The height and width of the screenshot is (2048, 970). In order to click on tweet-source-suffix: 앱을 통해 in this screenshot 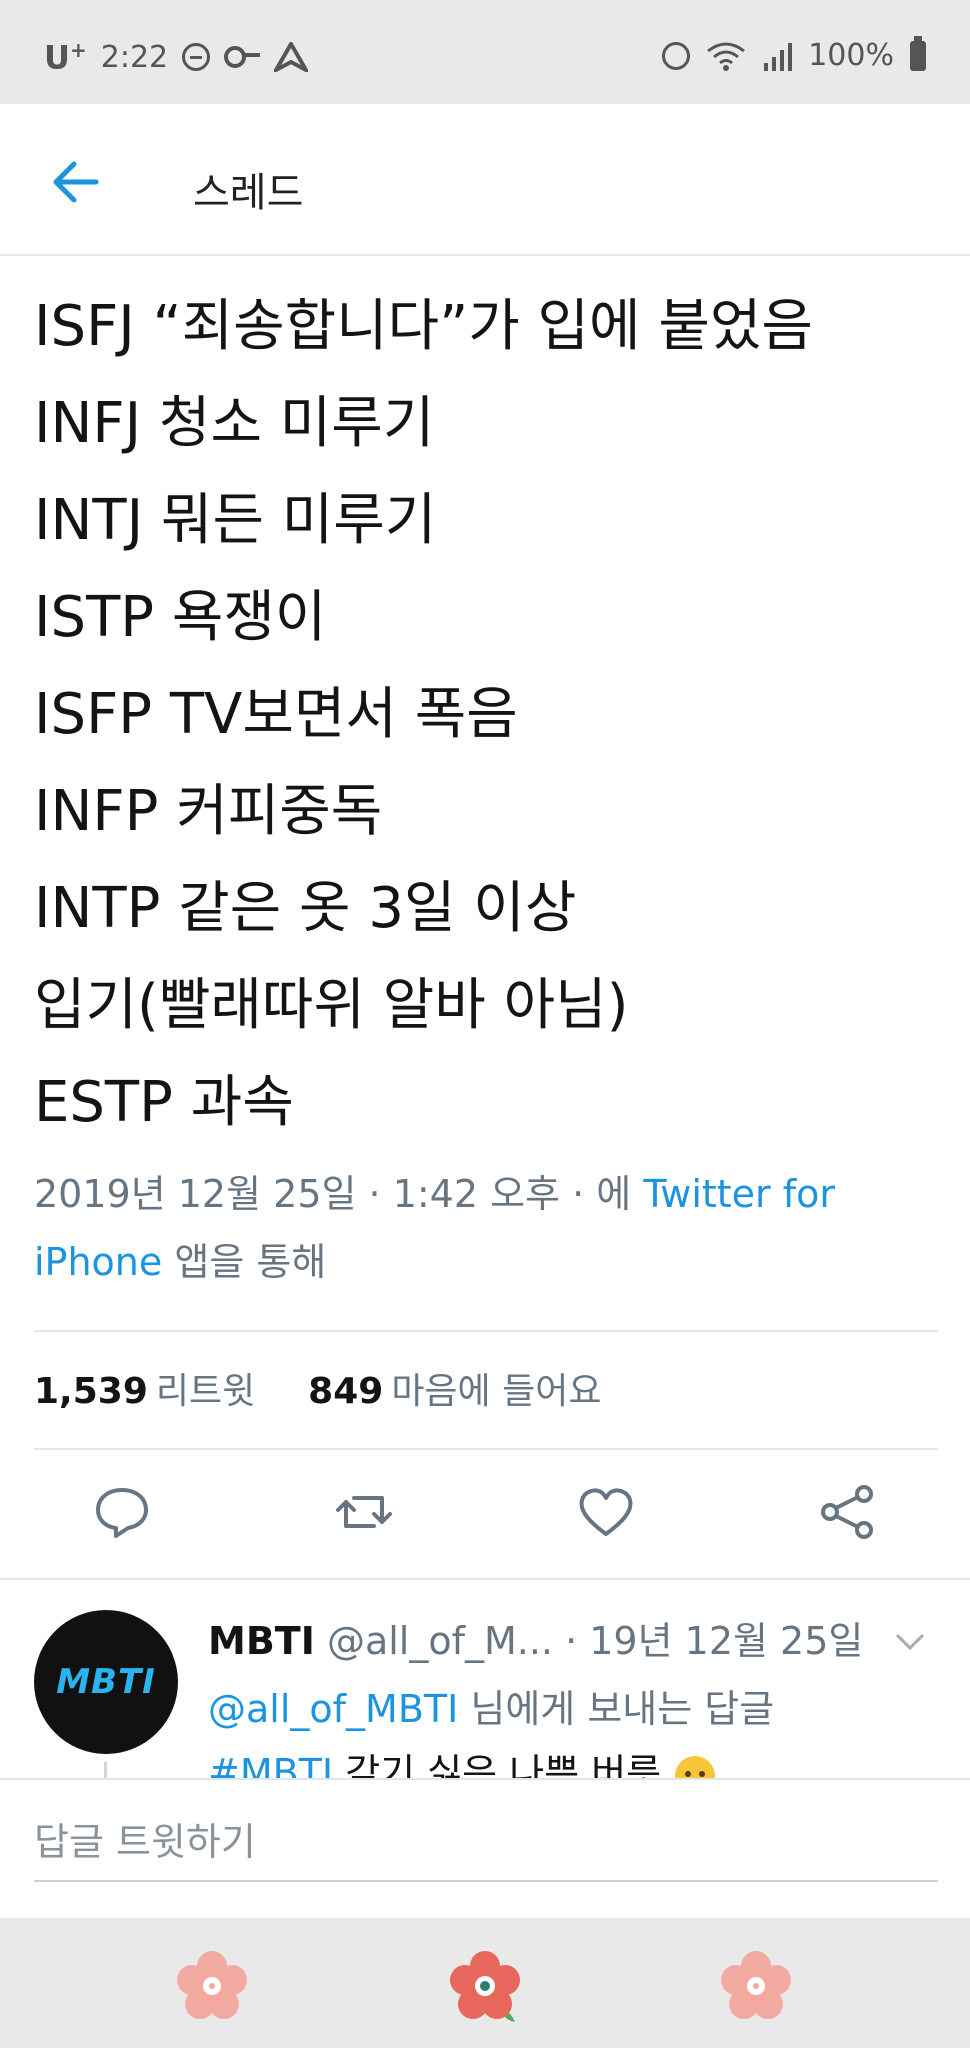, I will do `click(244, 1262)`.